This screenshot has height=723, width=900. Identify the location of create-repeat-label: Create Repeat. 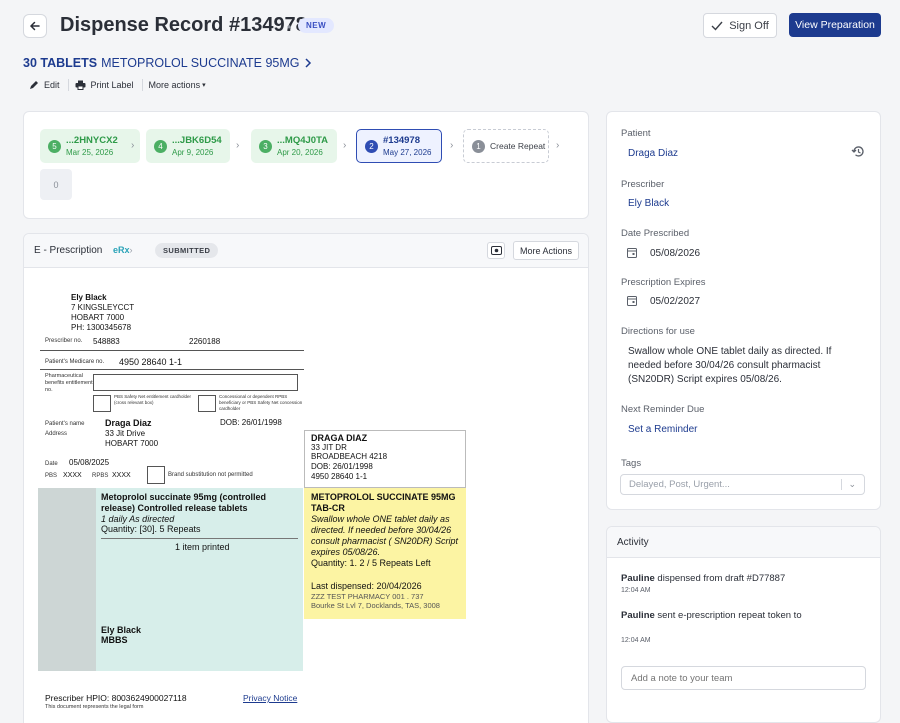
(518, 146).